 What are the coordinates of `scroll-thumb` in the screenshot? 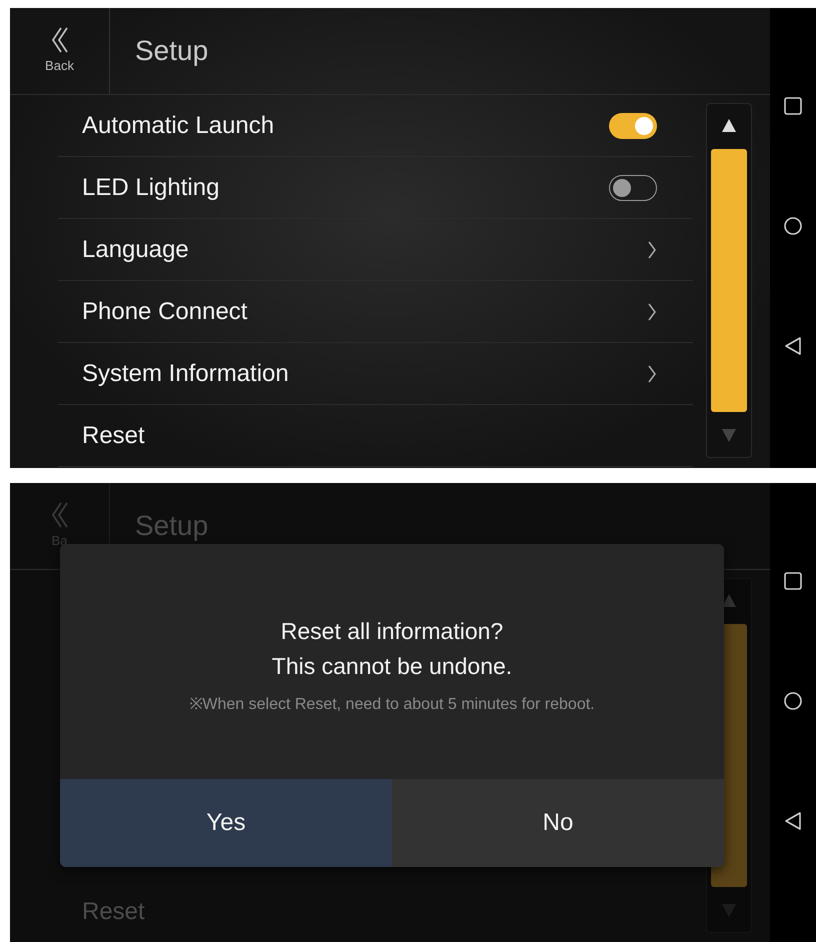 It's located at (729, 280).